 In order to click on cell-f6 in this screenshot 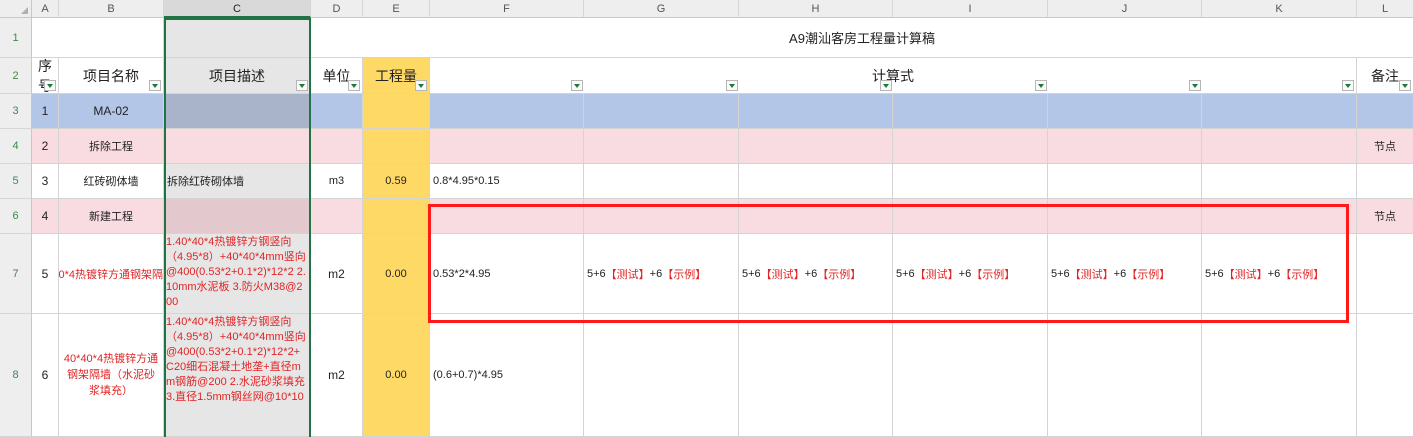, I will do `click(507, 216)`.